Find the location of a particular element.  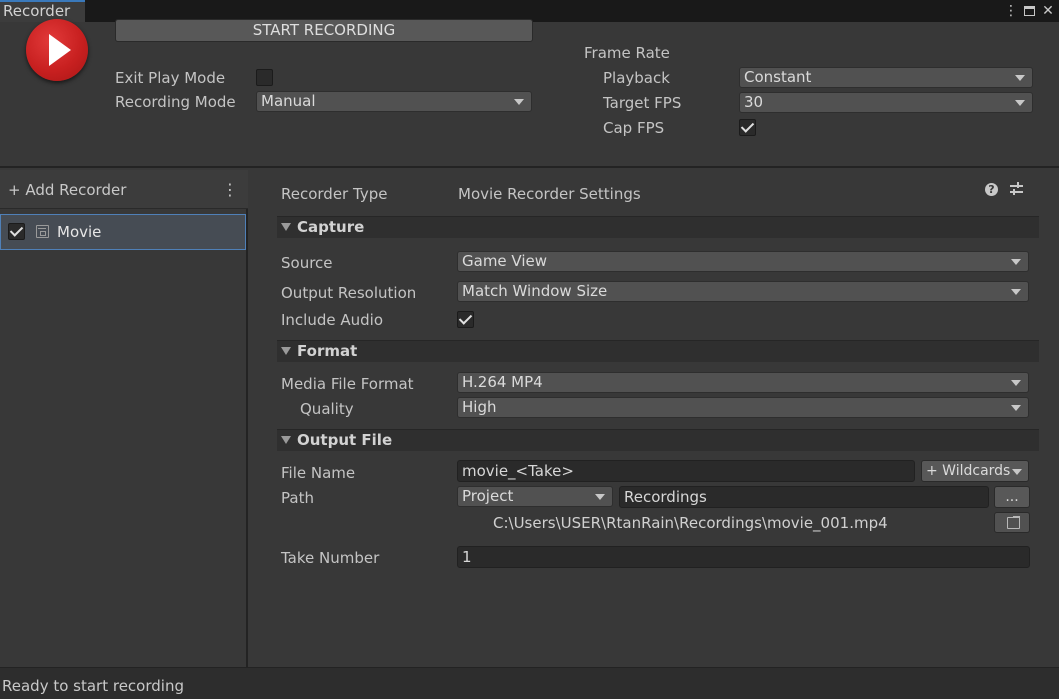

cap-fps-label: Cap FPS is located at coordinates (634, 128).